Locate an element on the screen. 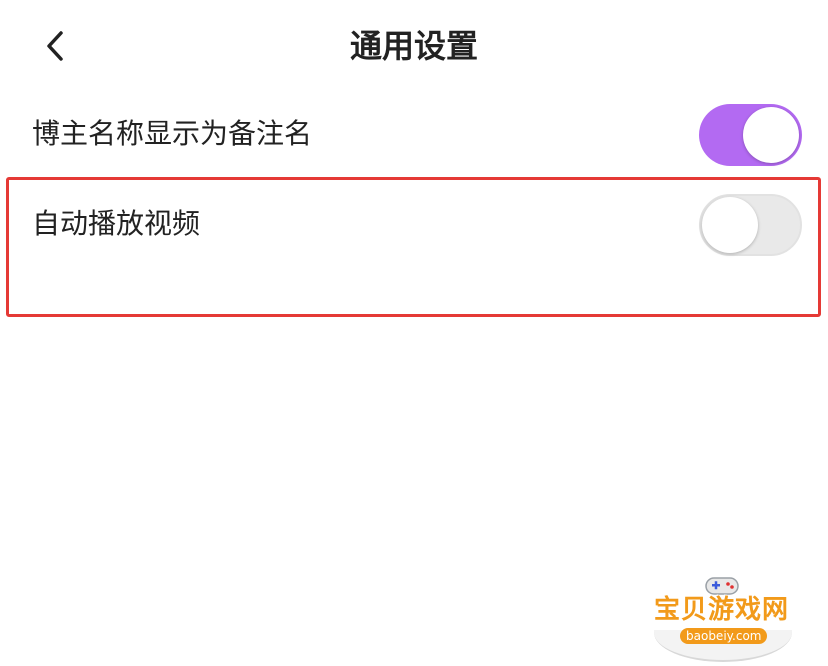 This screenshot has height=666, width=828. watermark-logo: 宝贝游戏网 baobeiy.com is located at coordinates (723, 617).